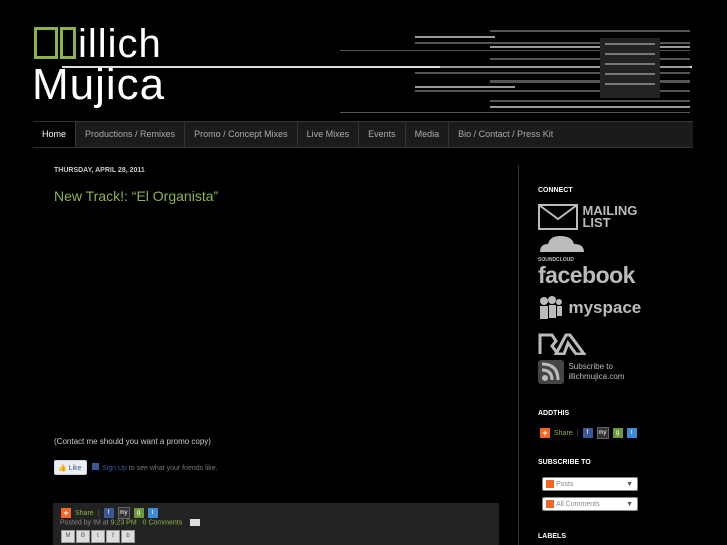 This screenshot has height=545, width=727. Describe the element at coordinates (505, 134) in the screenshot. I see `nav-bio-contact: Bio / Contact / Press Kit` at that location.